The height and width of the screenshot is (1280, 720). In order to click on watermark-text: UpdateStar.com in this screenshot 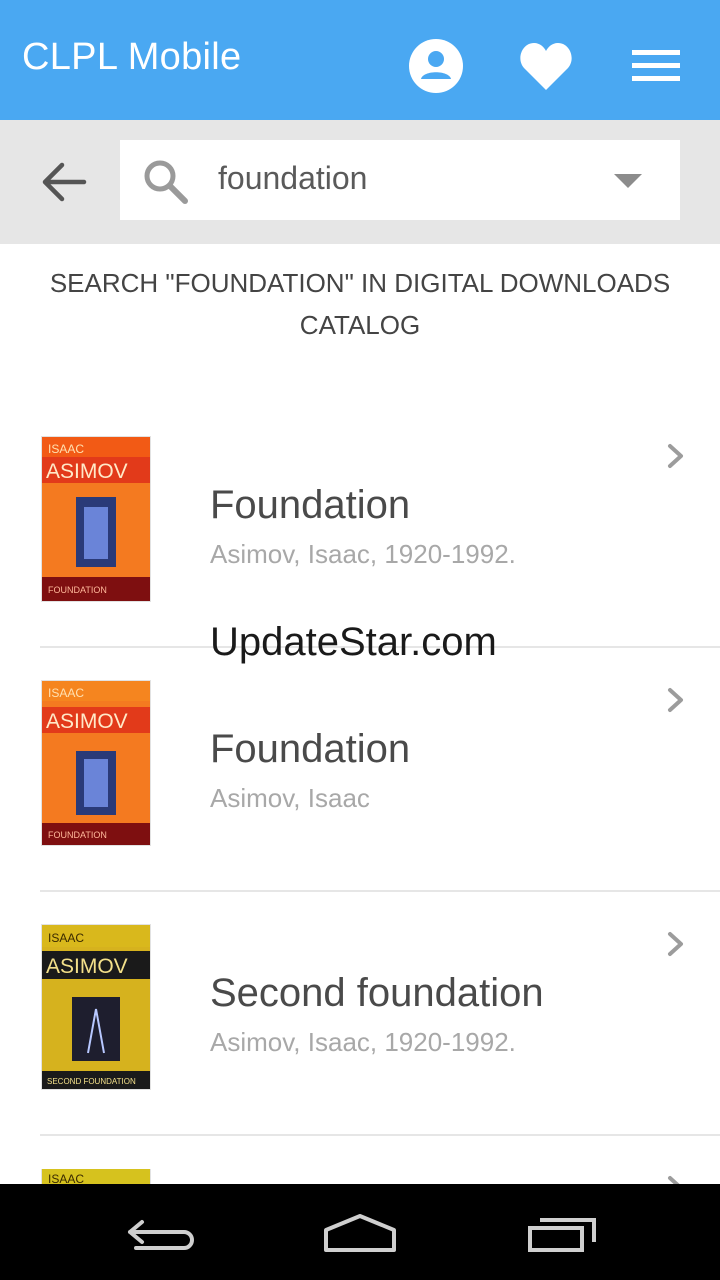, I will do `click(353, 642)`.